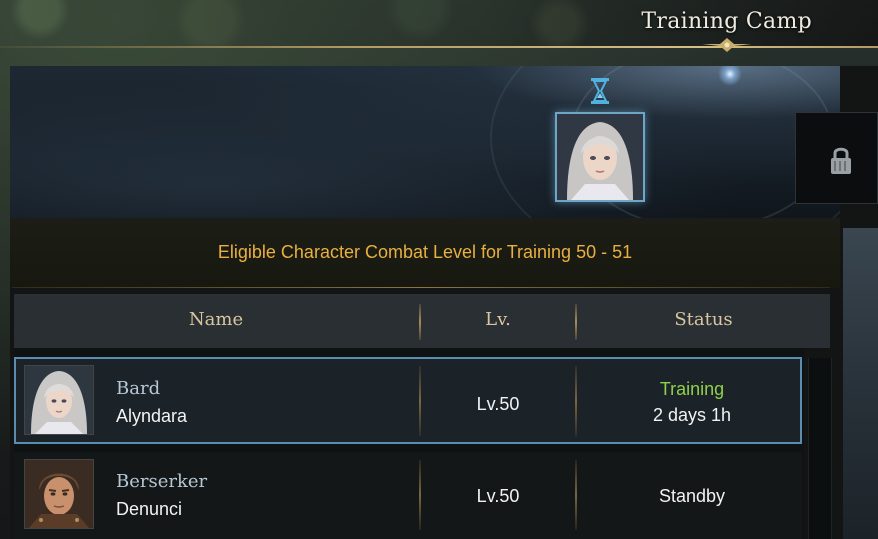 This screenshot has height=539, width=878. I want to click on row-training-time: 2 days 1h, so click(692, 415).